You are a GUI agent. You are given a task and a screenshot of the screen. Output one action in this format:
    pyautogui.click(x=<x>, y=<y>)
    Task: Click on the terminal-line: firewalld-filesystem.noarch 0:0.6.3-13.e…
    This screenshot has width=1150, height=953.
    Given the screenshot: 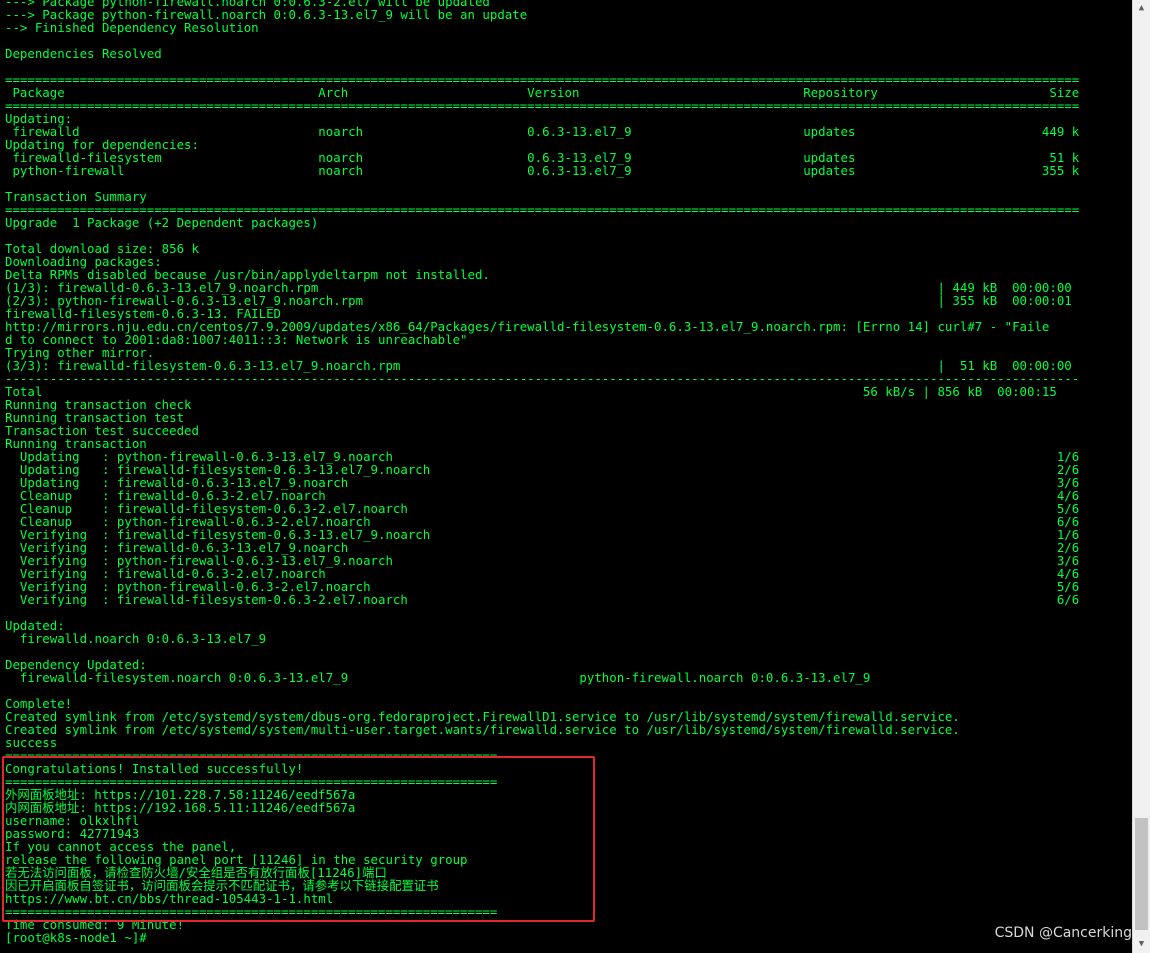 What is the action you would take?
    pyautogui.click(x=438, y=677)
    